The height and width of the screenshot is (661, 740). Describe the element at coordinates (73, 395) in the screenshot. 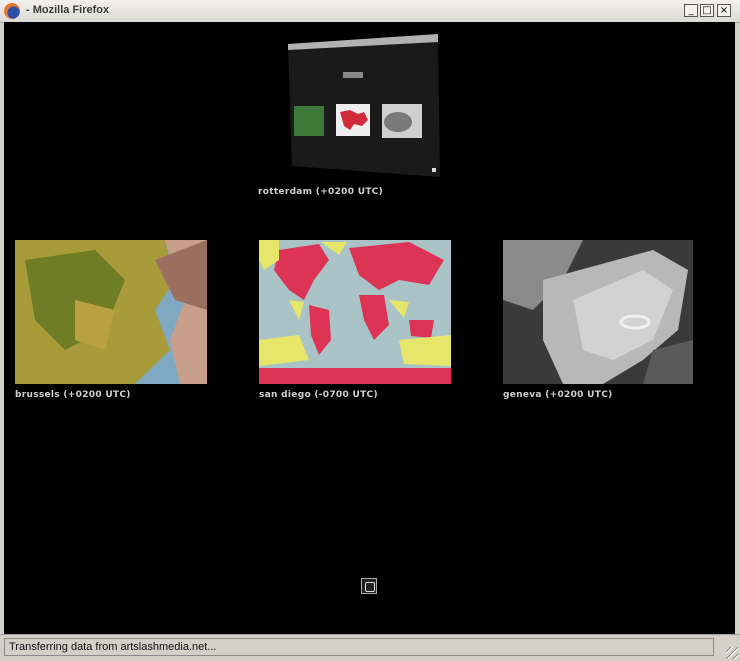

I see `webcam-label: brussels (+0200 UTC)` at that location.